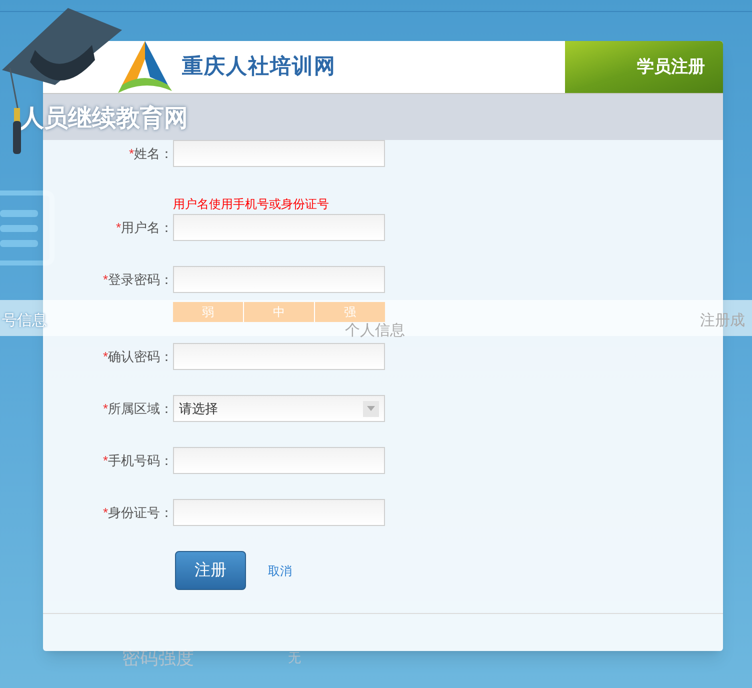 This screenshot has height=688, width=752. Describe the element at coordinates (137, 513) in the screenshot. I see `field-label: *身份证号：` at that location.